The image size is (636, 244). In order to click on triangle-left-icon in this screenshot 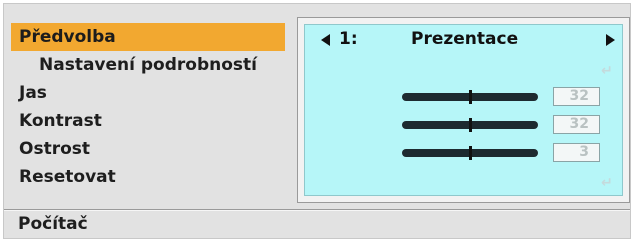, I will do `click(325, 40)`.